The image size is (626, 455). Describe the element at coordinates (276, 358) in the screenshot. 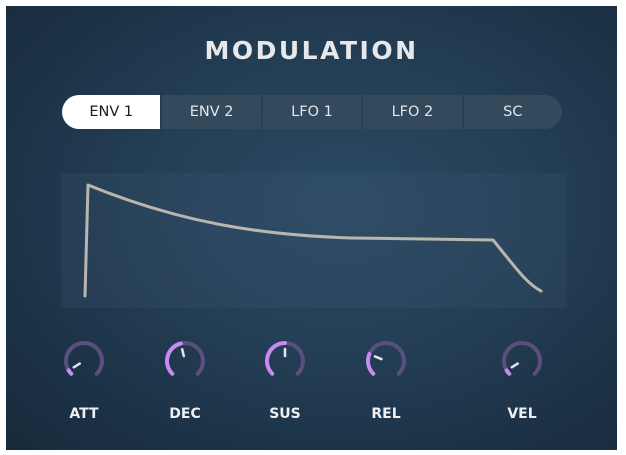

I see `sus-knob-fill` at that location.